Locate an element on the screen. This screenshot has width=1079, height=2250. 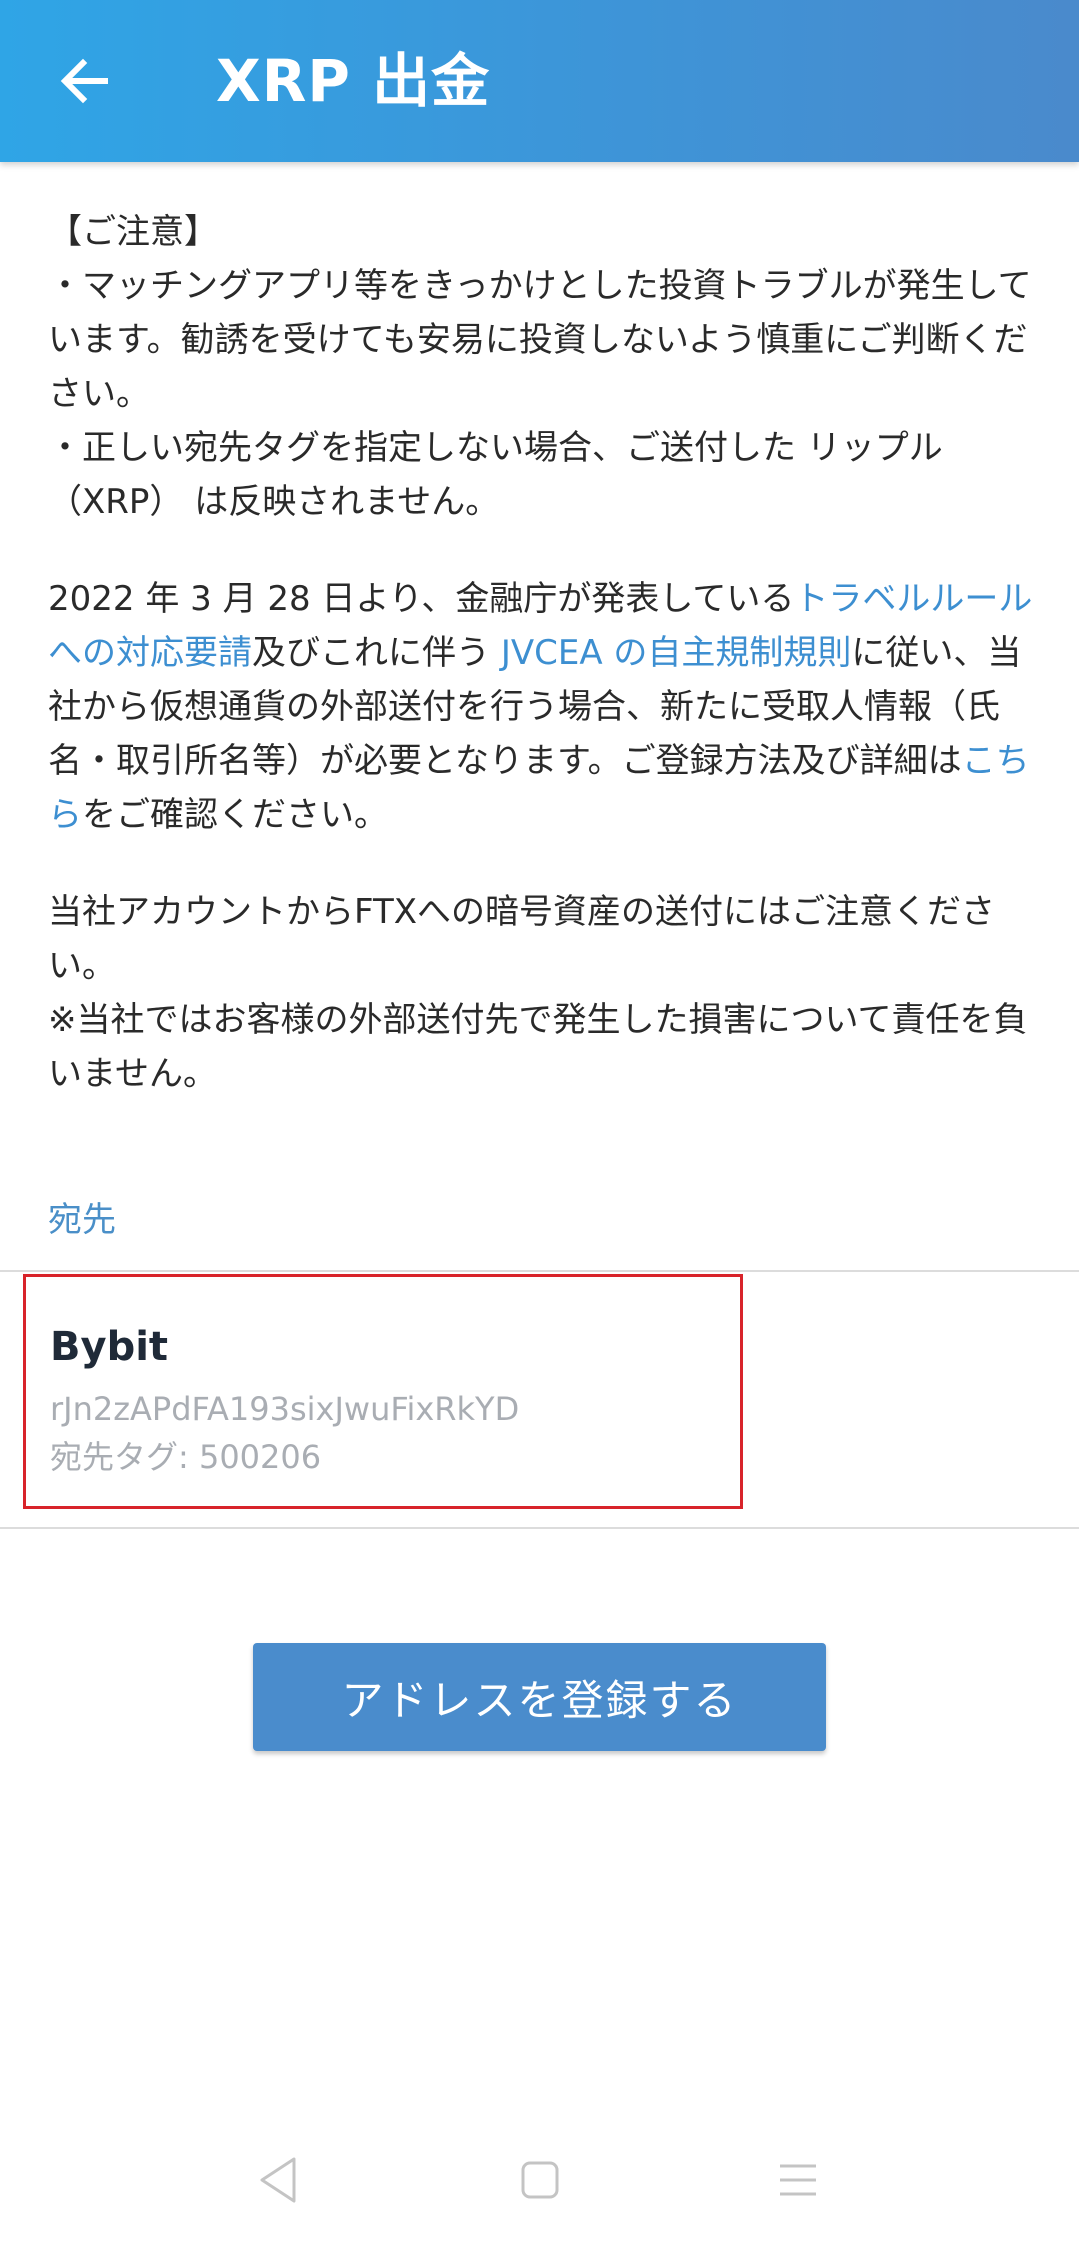
nav-home-button is located at coordinates (540, 2180).